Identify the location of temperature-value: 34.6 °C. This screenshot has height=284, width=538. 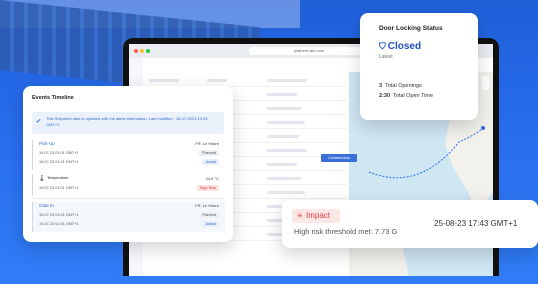
(212, 178).